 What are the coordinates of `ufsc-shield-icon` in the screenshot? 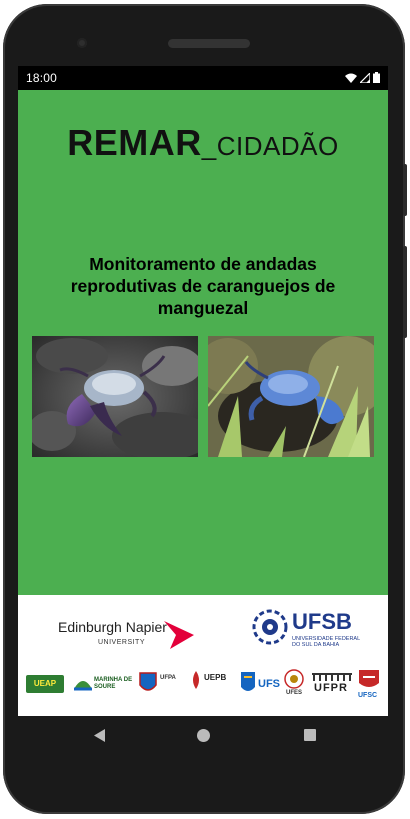 It's located at (369, 678).